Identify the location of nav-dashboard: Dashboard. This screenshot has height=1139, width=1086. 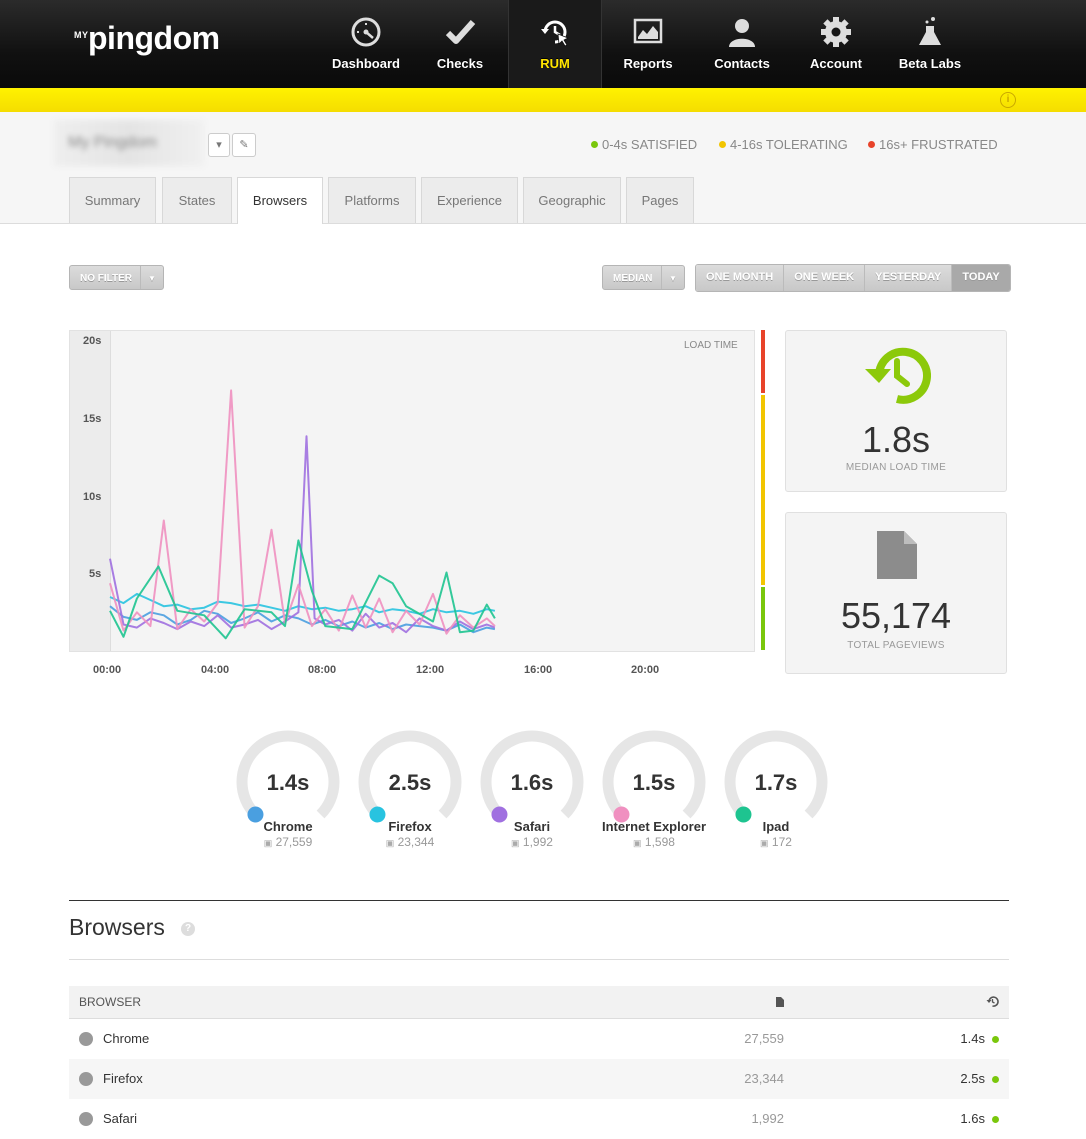
(366, 44).